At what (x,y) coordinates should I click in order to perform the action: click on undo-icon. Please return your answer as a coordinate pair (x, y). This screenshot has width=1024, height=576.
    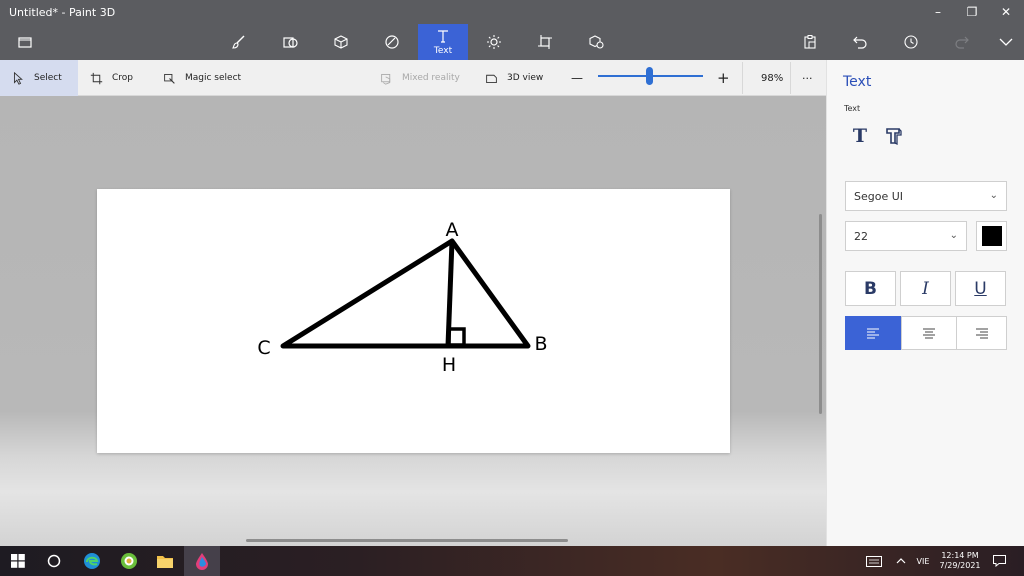
    Looking at the image, I should click on (860, 42).